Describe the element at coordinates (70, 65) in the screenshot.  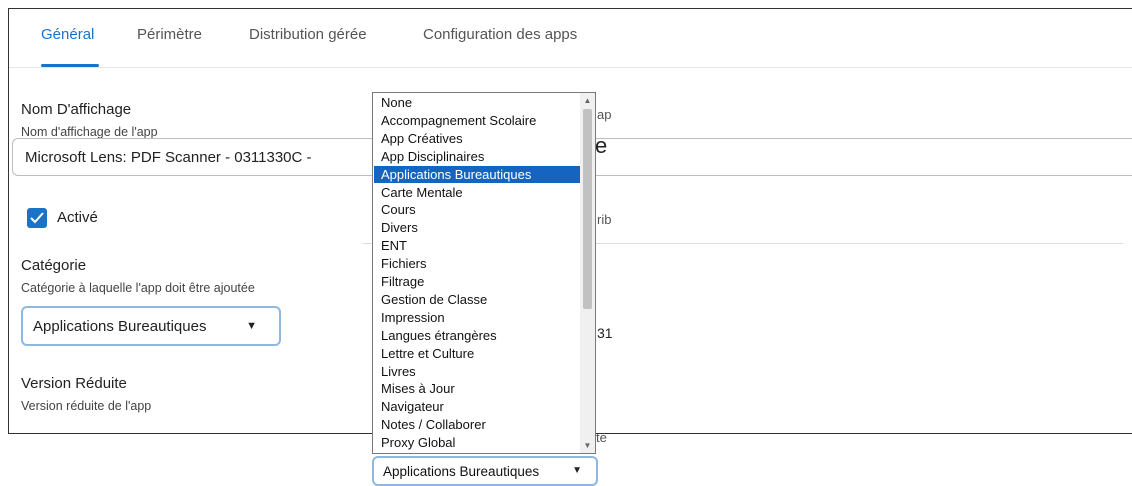
I see `active-tab-indicator` at that location.